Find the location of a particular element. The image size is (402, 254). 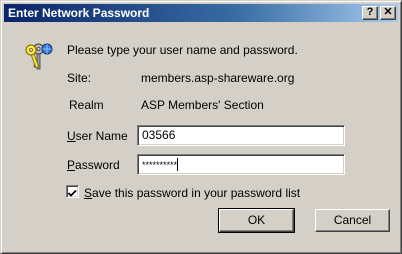

save-password-label-accel: S is located at coordinates (88, 193).